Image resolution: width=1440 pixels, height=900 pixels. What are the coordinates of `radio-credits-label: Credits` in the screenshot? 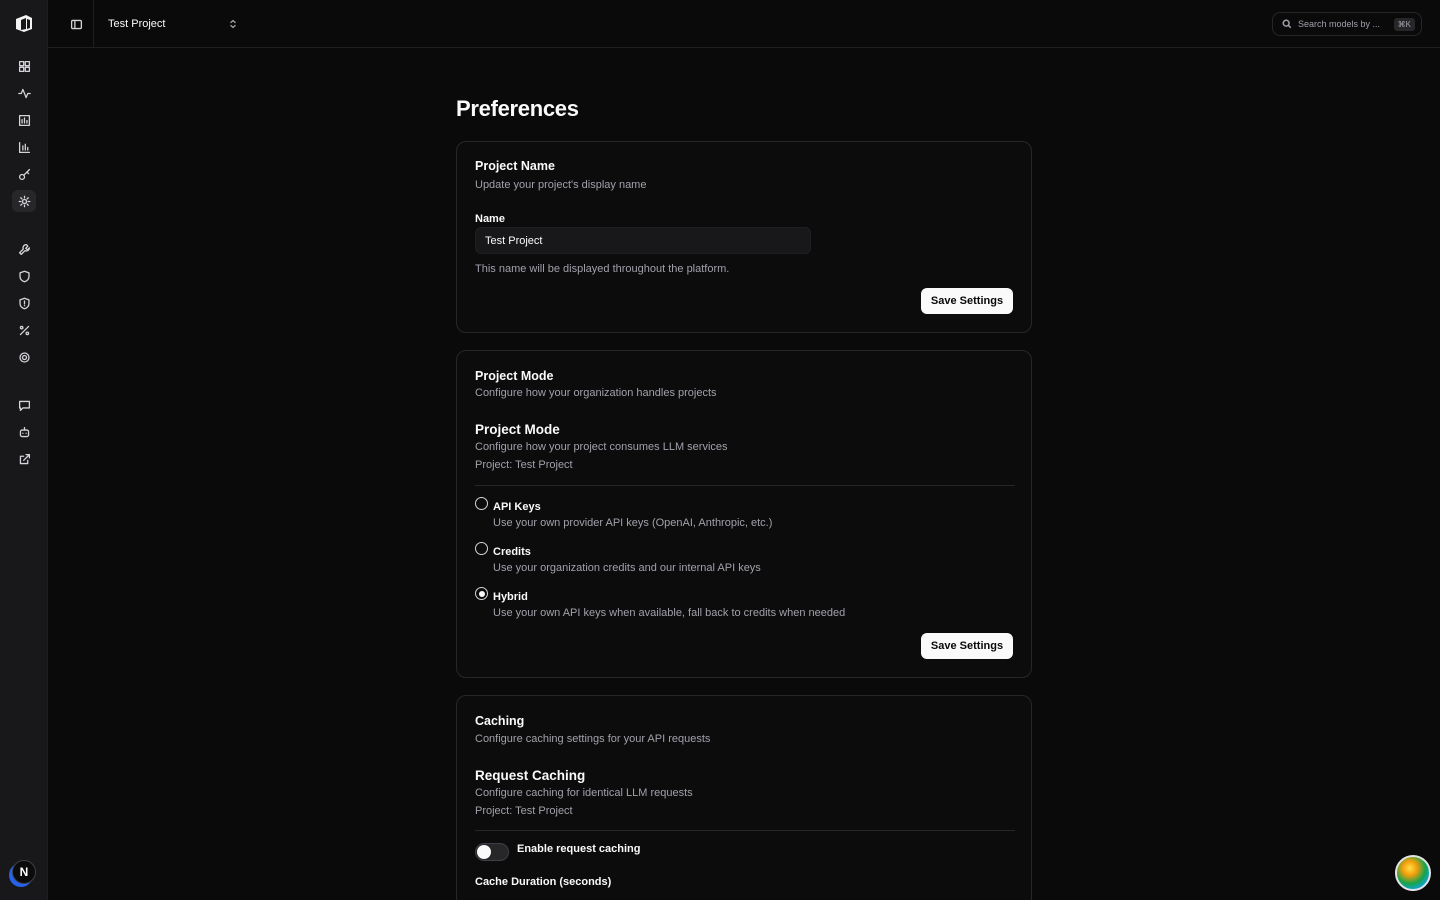 It's located at (512, 552).